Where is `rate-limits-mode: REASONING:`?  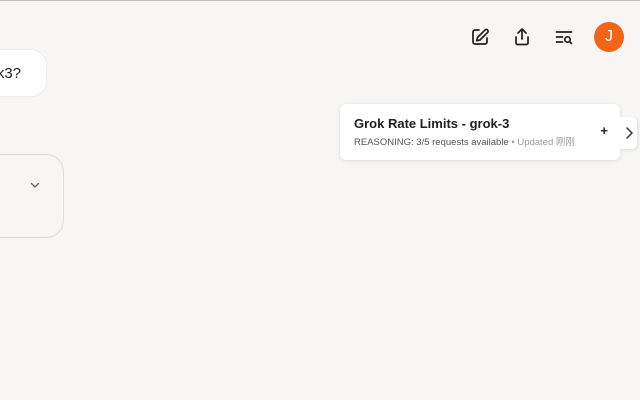
rate-limits-mode: REASONING: is located at coordinates (384, 142).